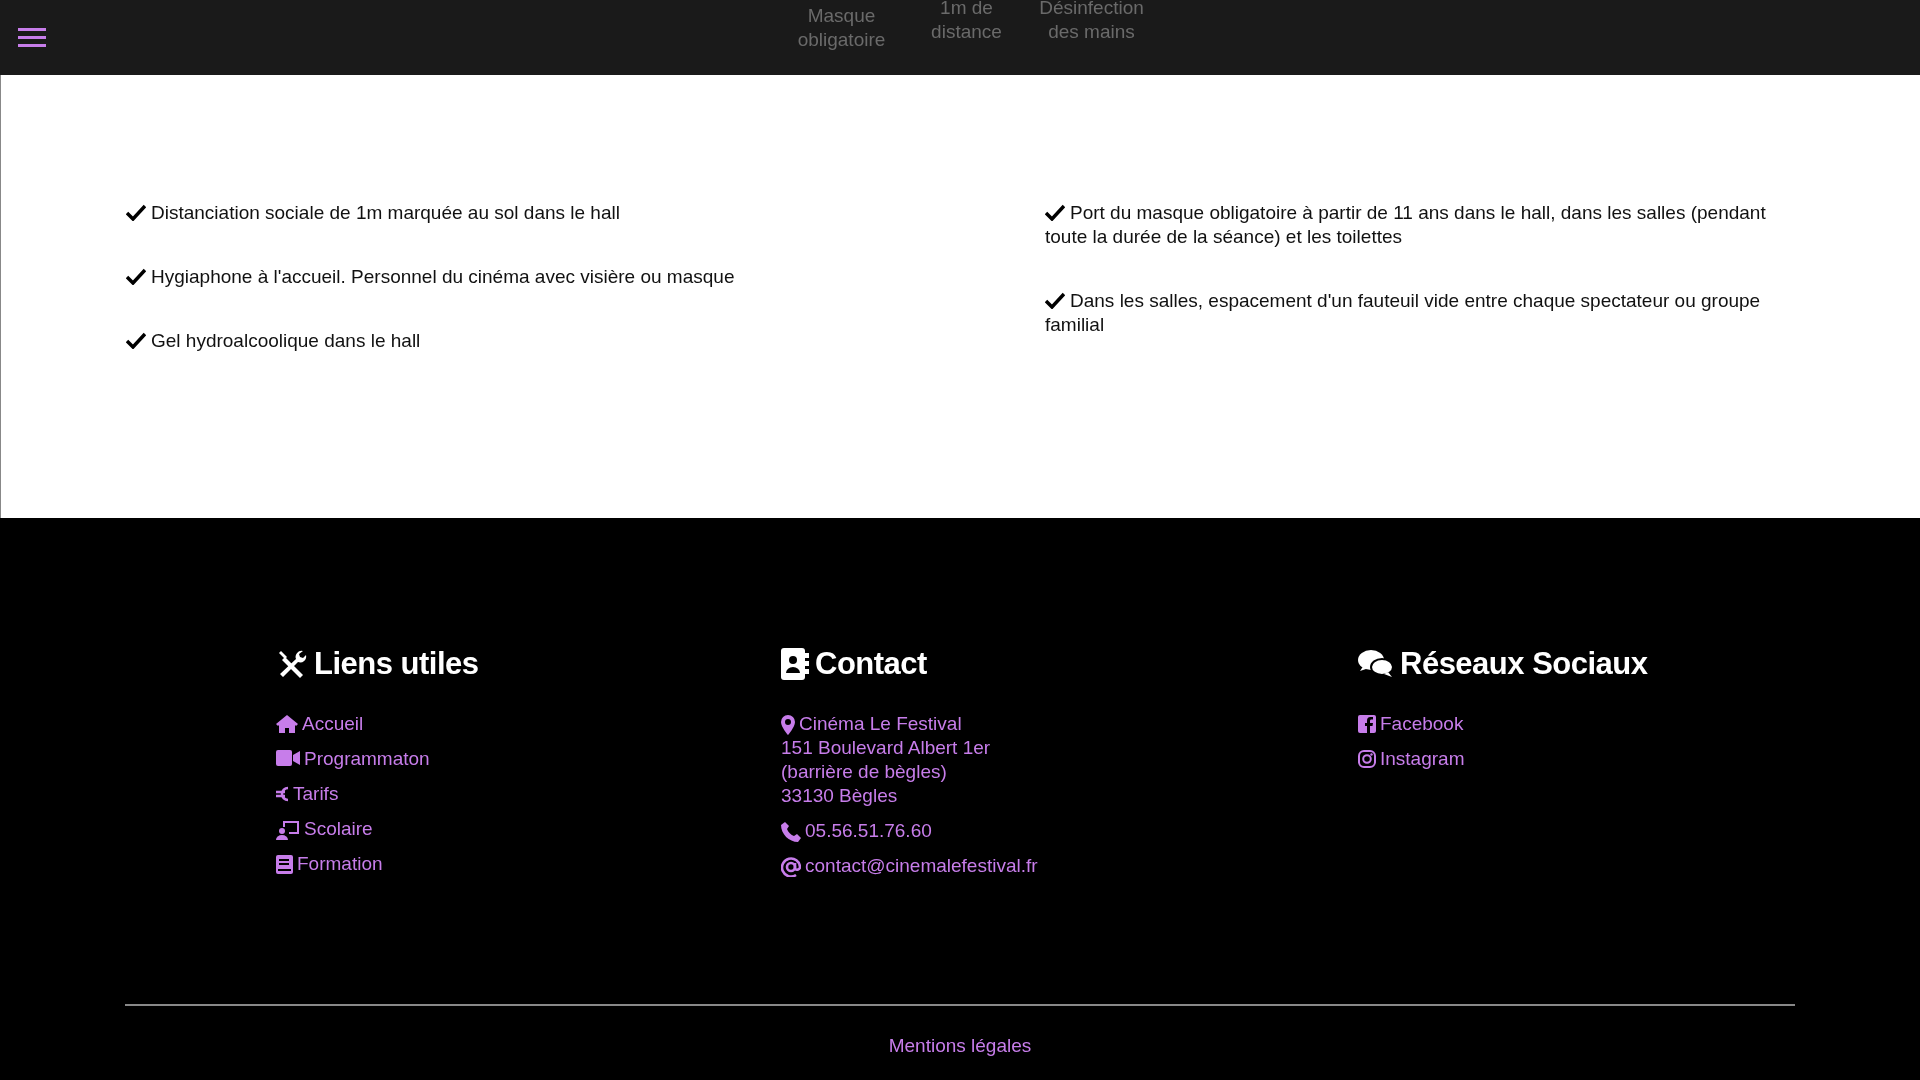 The height and width of the screenshot is (1080, 1920). What do you see at coordinates (1406, 225) in the screenshot?
I see `measure-text: Port du masque obligatoire à partir de 11 ans dans le hall, dans les salles (pendant toute la durée de la séance) et les toilettes` at bounding box center [1406, 225].